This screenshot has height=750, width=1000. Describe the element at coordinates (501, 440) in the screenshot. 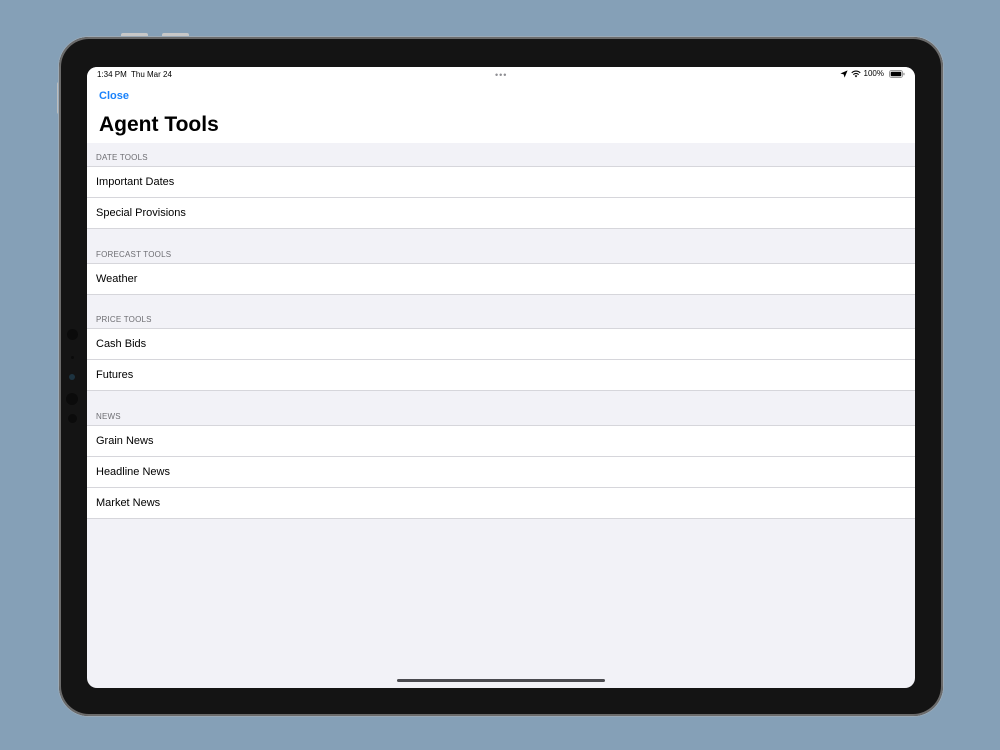

I see `list-item-grain-news: Grain News` at that location.